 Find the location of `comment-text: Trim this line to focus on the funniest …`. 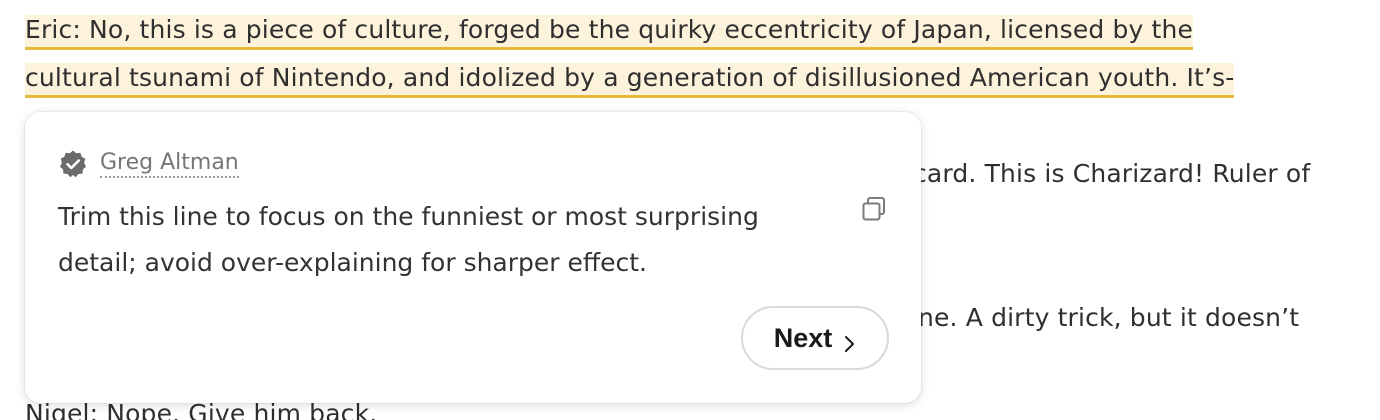

comment-text: Trim this line to focus on the funniest … is located at coordinates (408, 239).